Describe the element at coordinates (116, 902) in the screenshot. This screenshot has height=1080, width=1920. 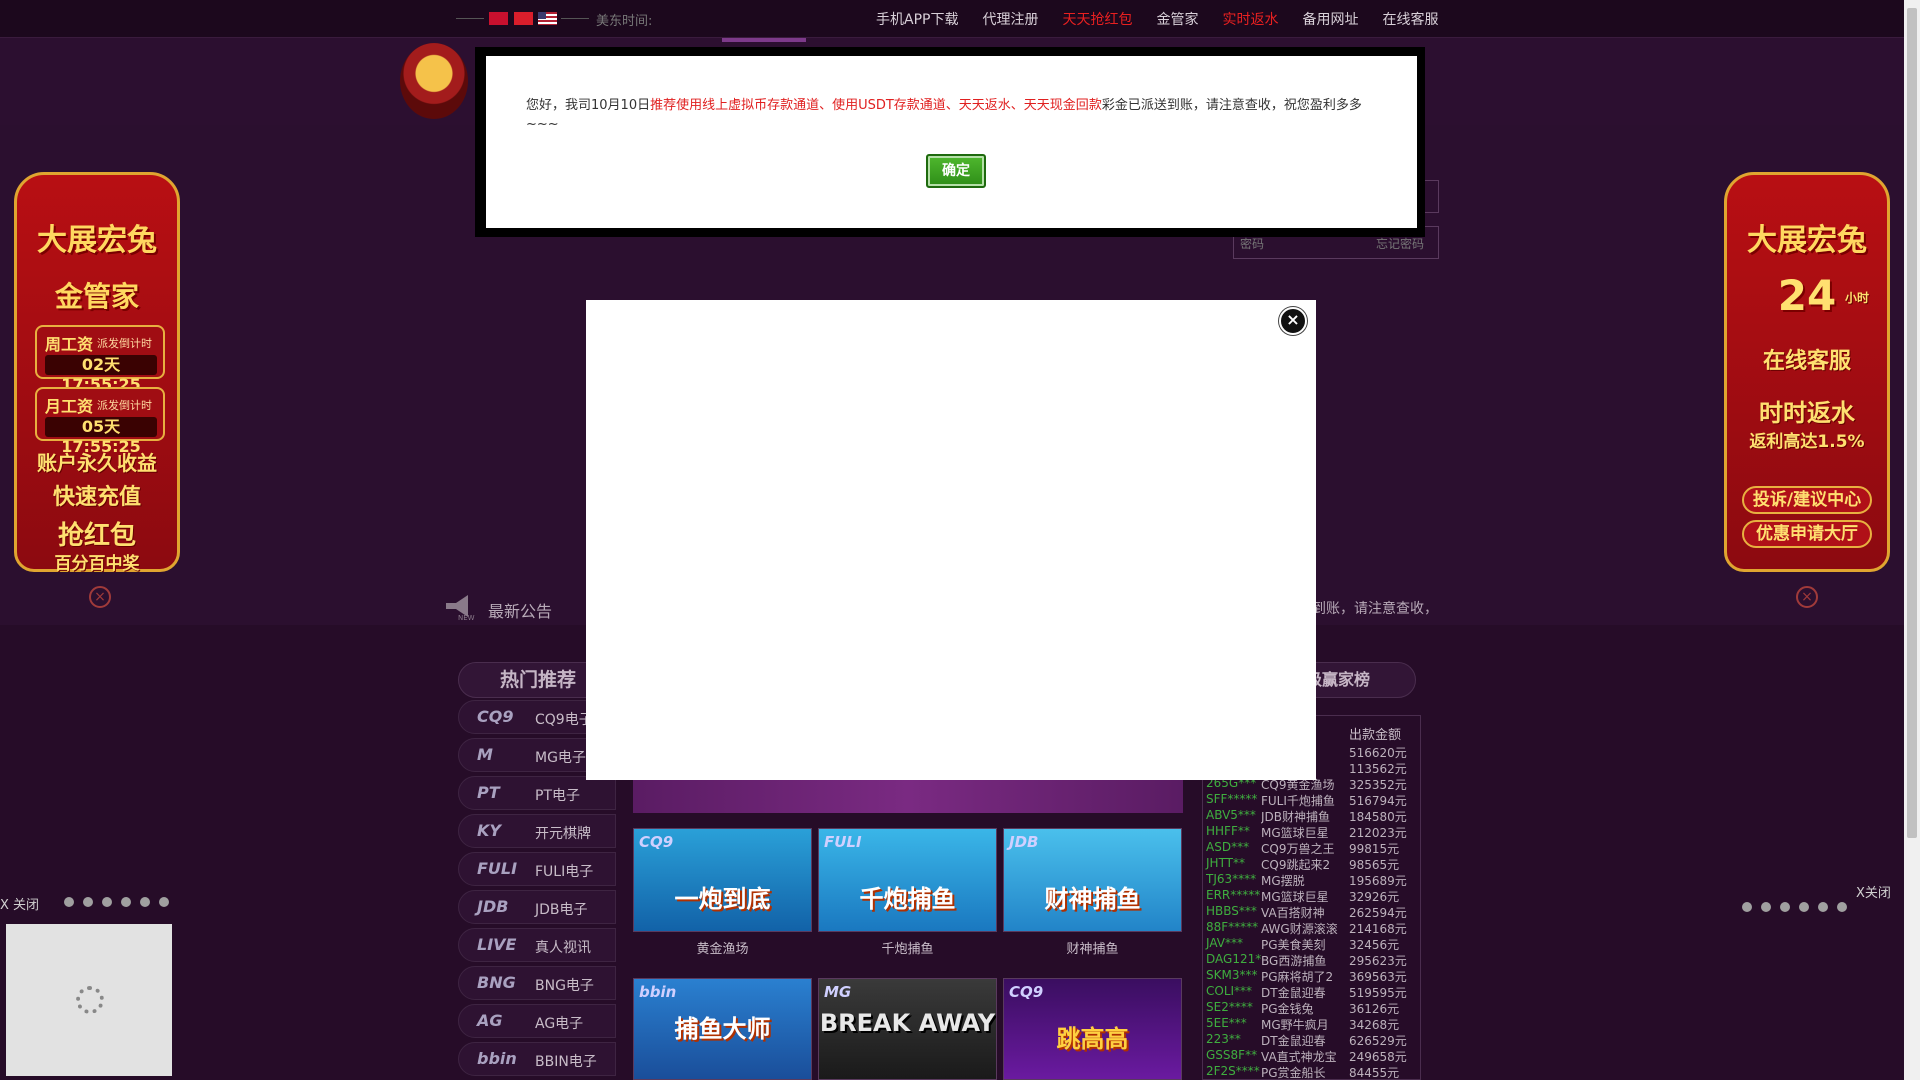
I see `left-carousel-dots` at that location.